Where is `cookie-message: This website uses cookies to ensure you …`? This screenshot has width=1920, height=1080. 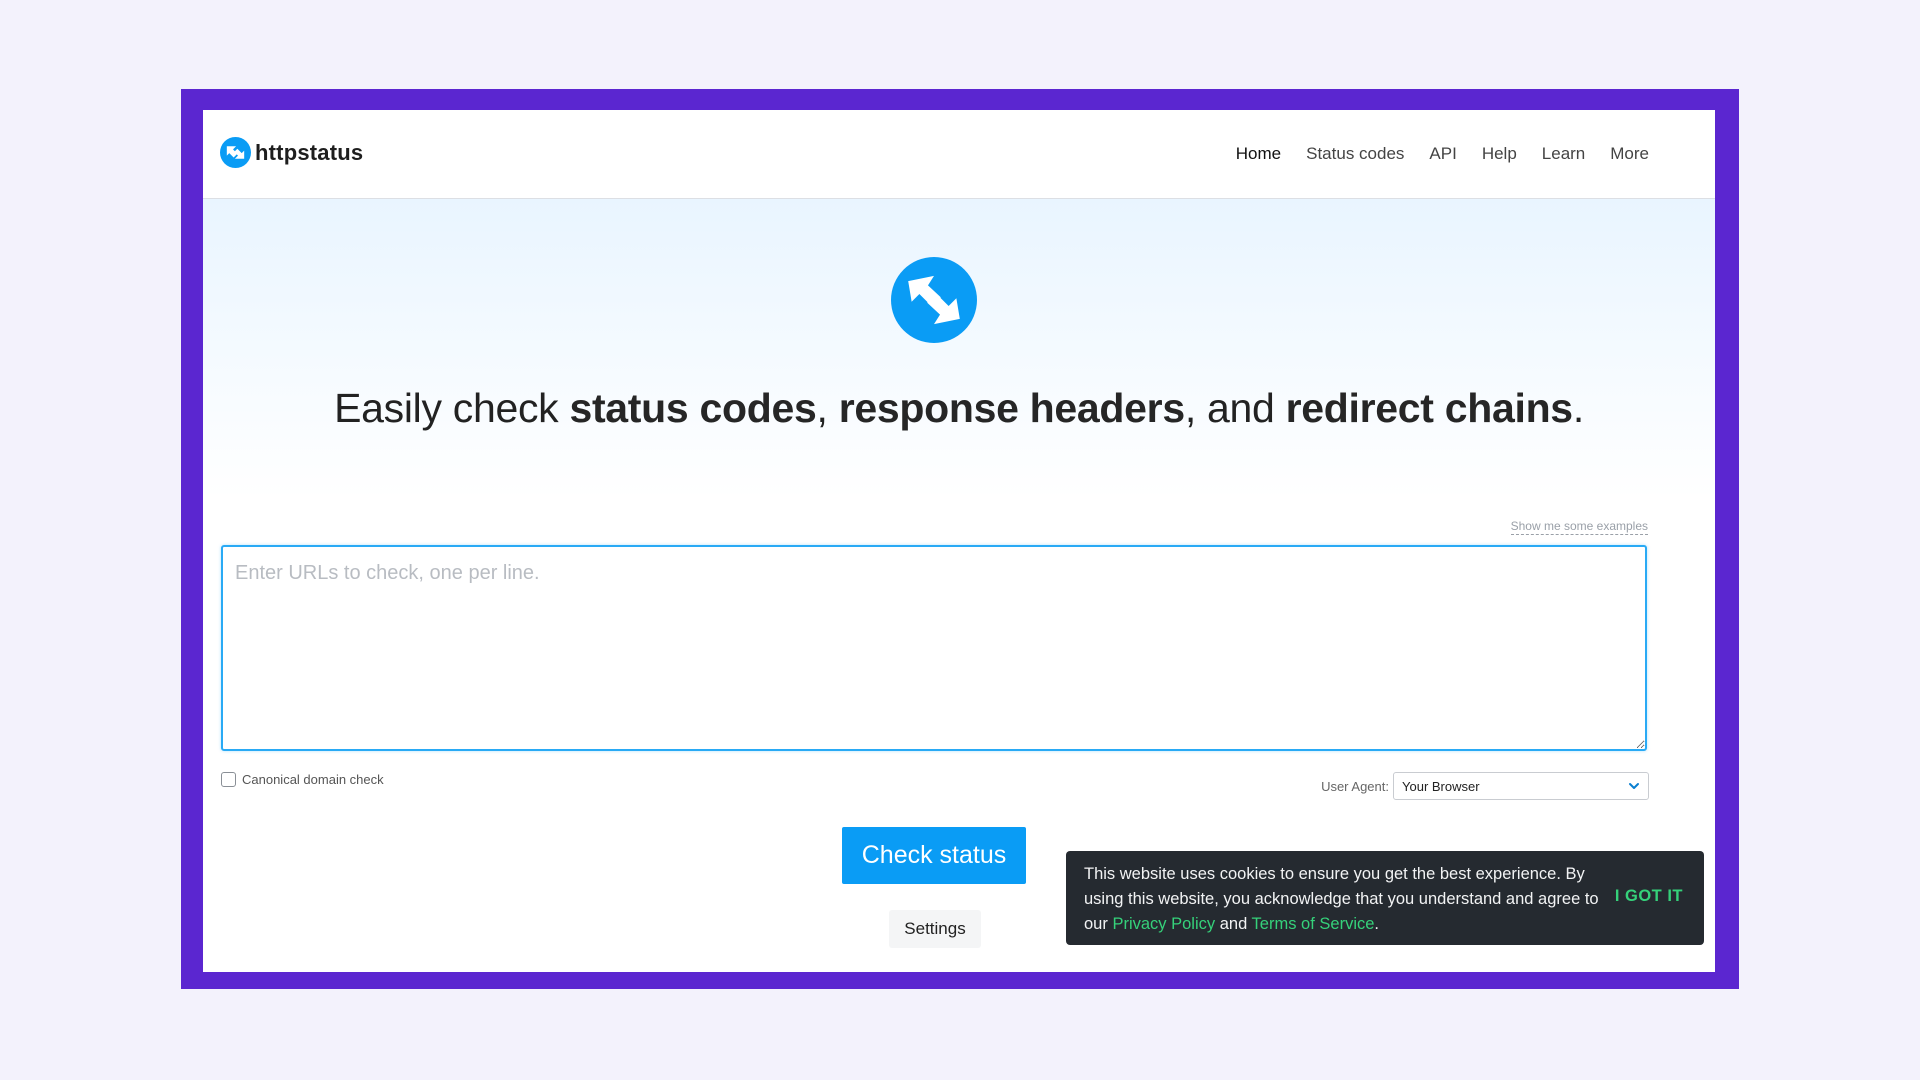 cookie-message: This website uses cookies to ensure you … is located at coordinates (1344, 899).